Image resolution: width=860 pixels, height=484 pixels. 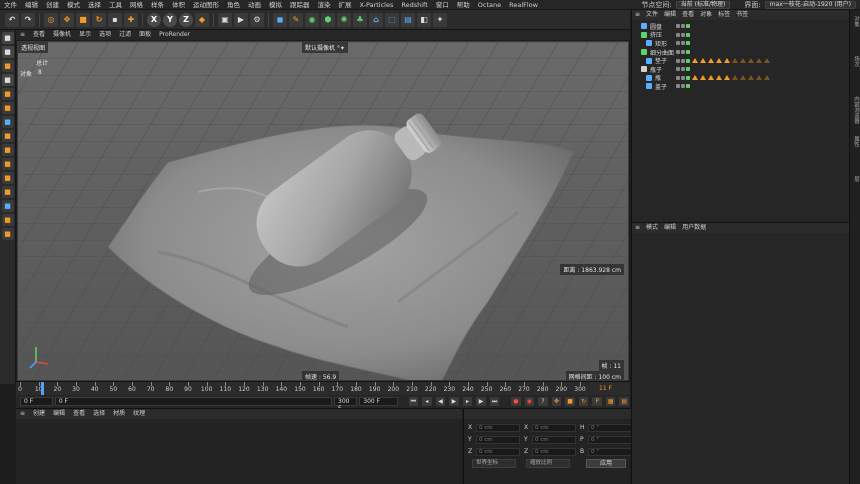 What do you see at coordinates (99, 414) in the screenshot?
I see `material-menu-item: 选择` at bounding box center [99, 414].